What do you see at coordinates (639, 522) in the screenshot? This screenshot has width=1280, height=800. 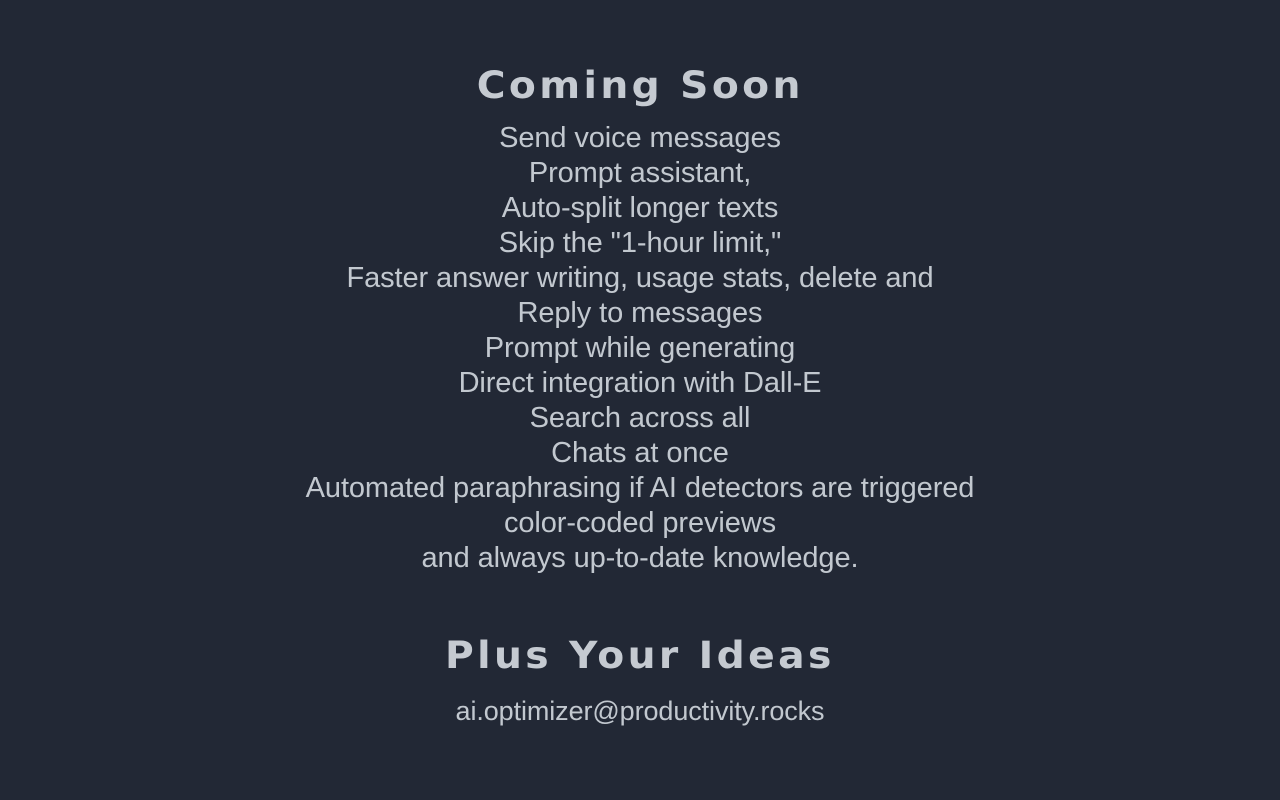 I see `feature-line: color-coded previews` at bounding box center [639, 522].